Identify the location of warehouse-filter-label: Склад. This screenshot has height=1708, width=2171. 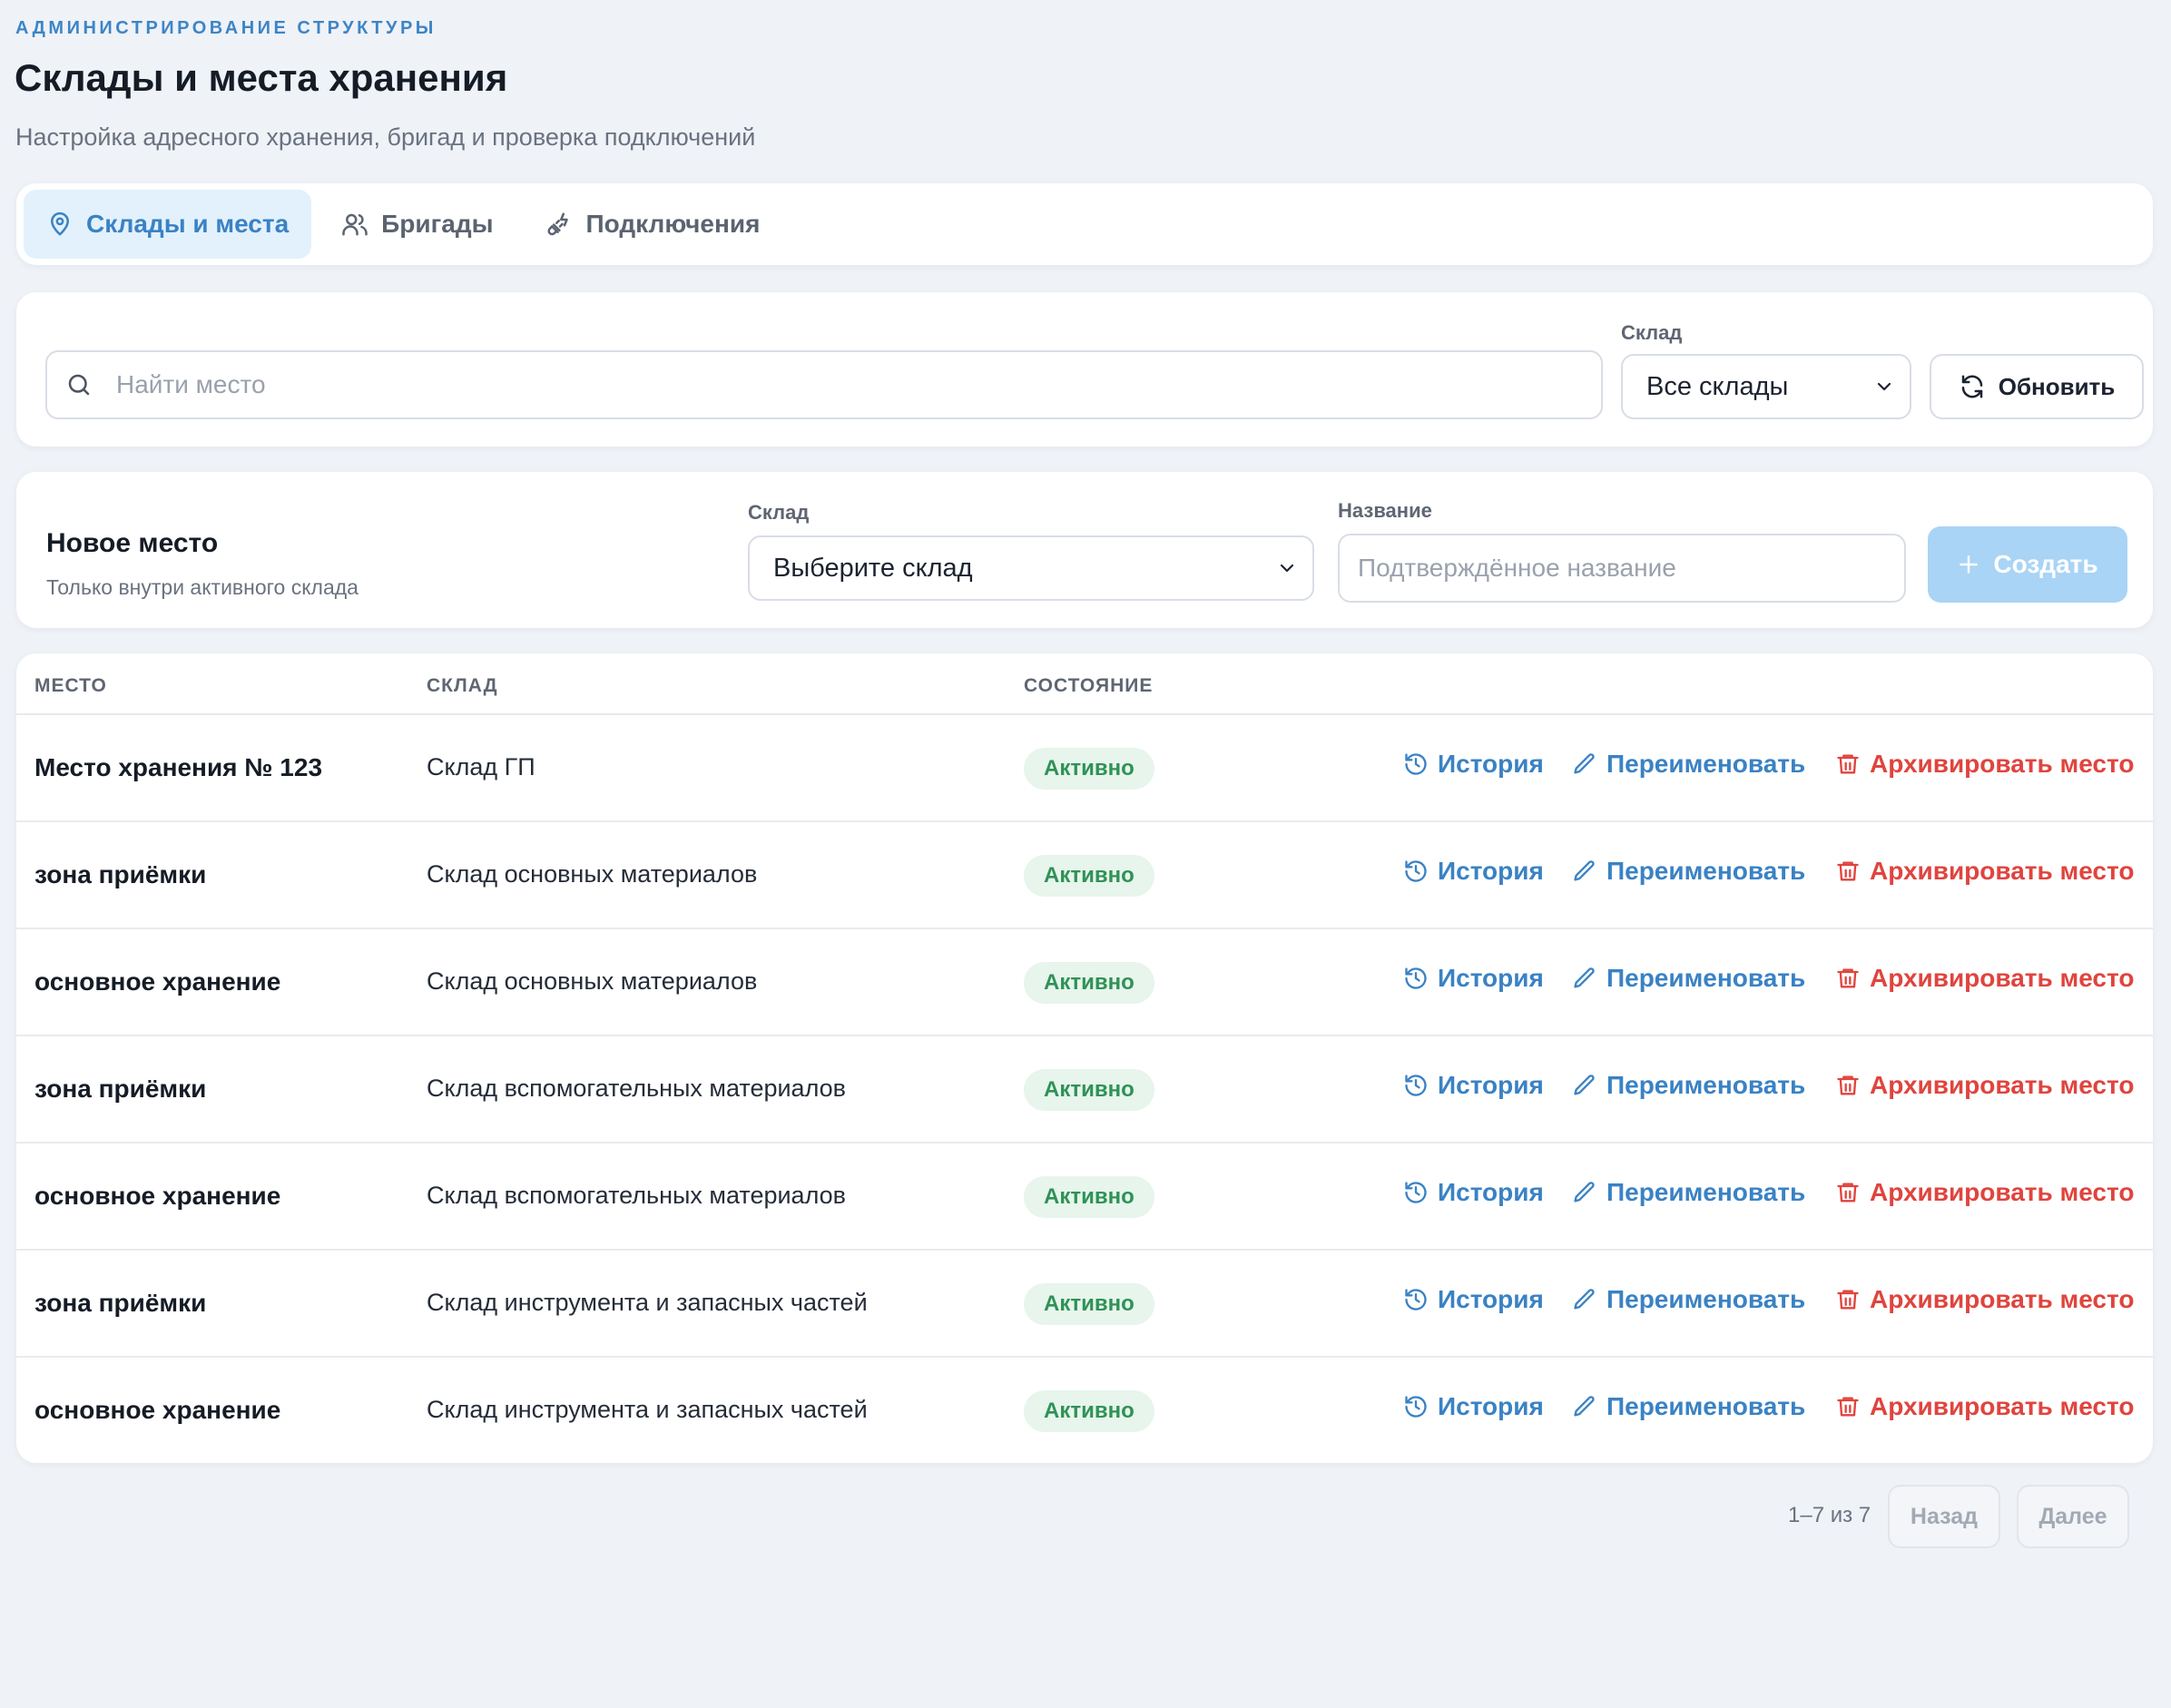
(1652, 332).